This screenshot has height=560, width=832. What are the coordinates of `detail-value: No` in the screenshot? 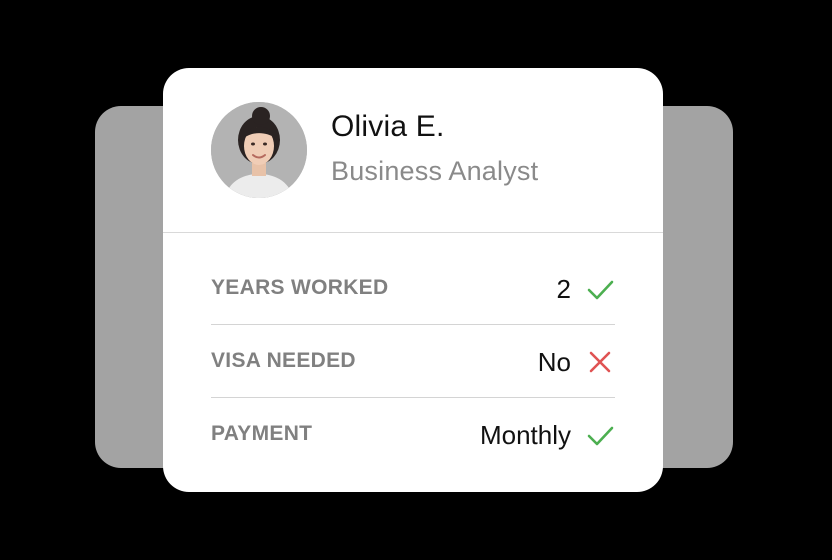 It's located at (554, 361).